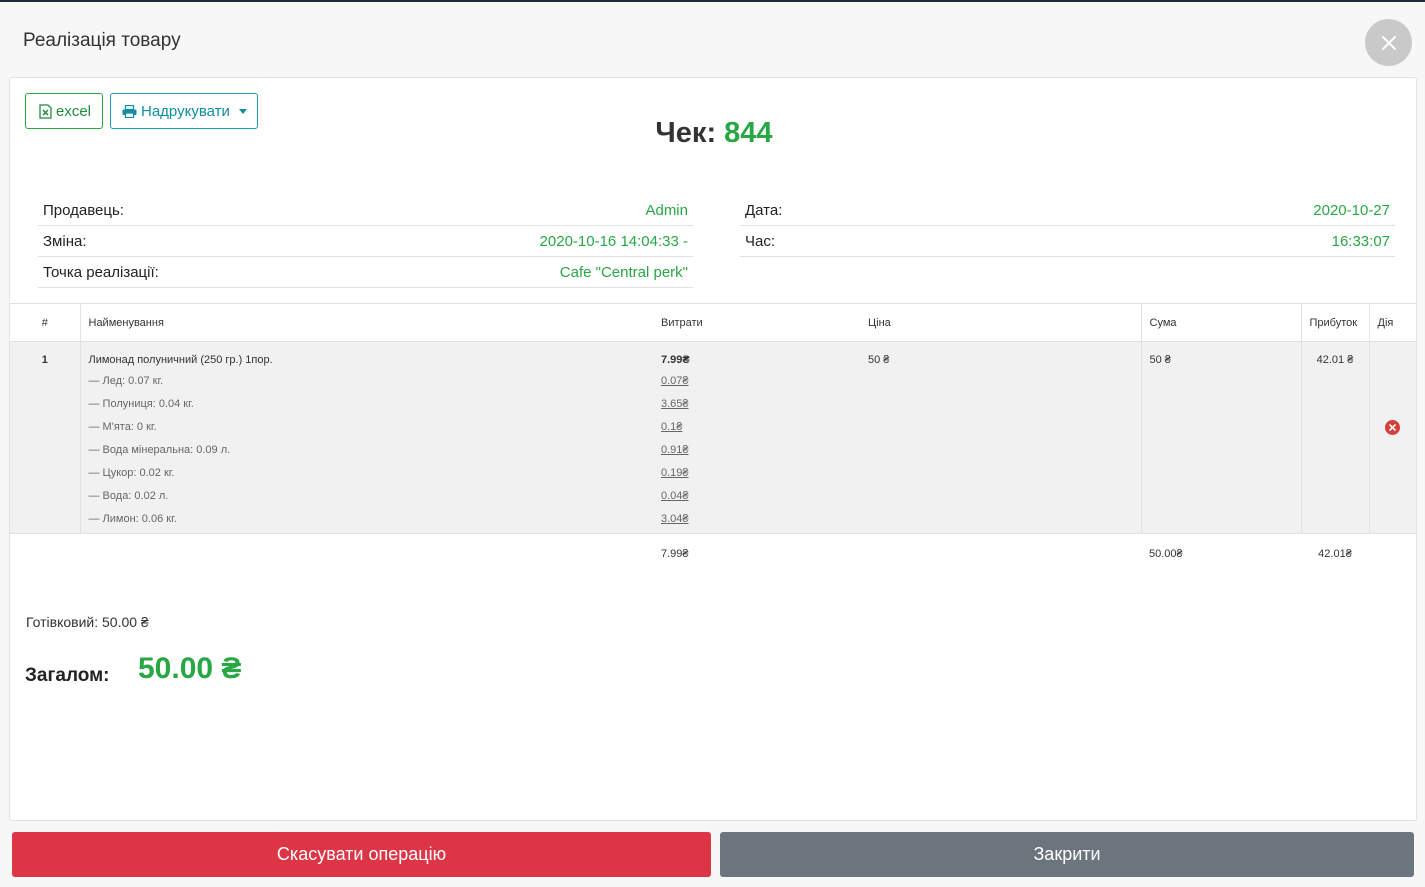  What do you see at coordinates (45, 437) in the screenshot?
I see `row-index: 1` at bounding box center [45, 437].